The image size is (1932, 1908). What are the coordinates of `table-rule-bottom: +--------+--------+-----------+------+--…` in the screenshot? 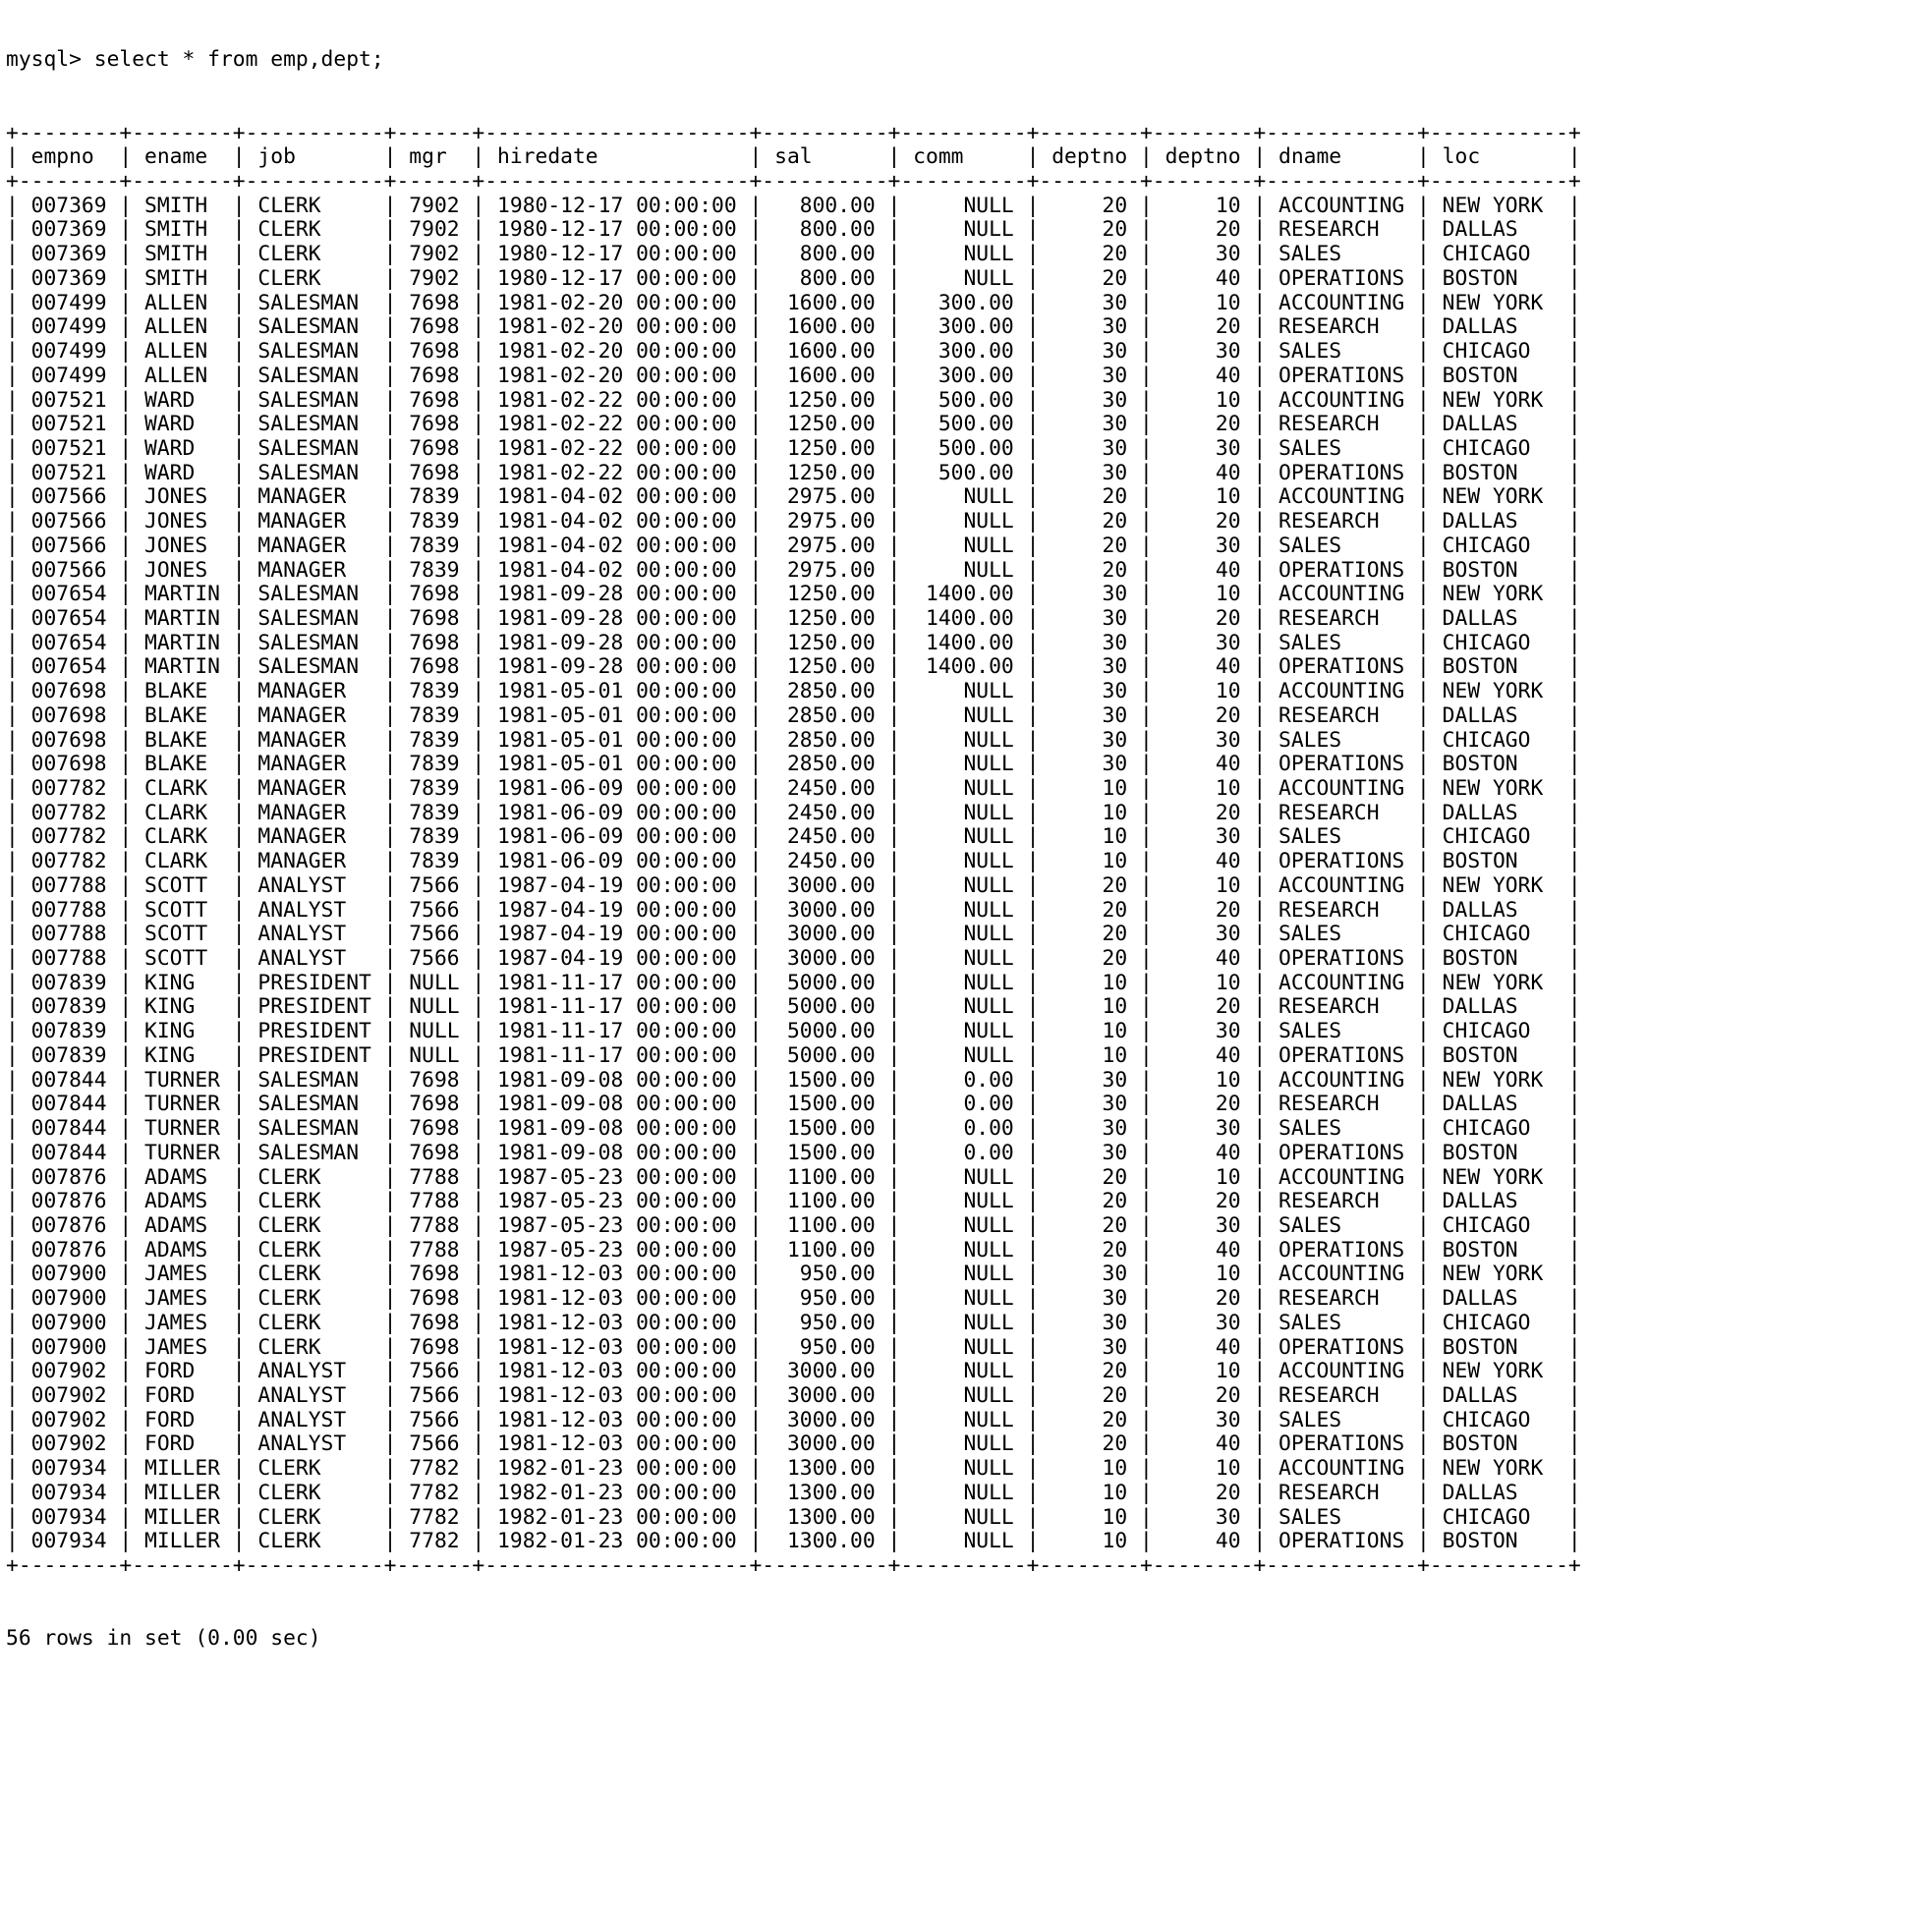 It's located at (794, 1566).